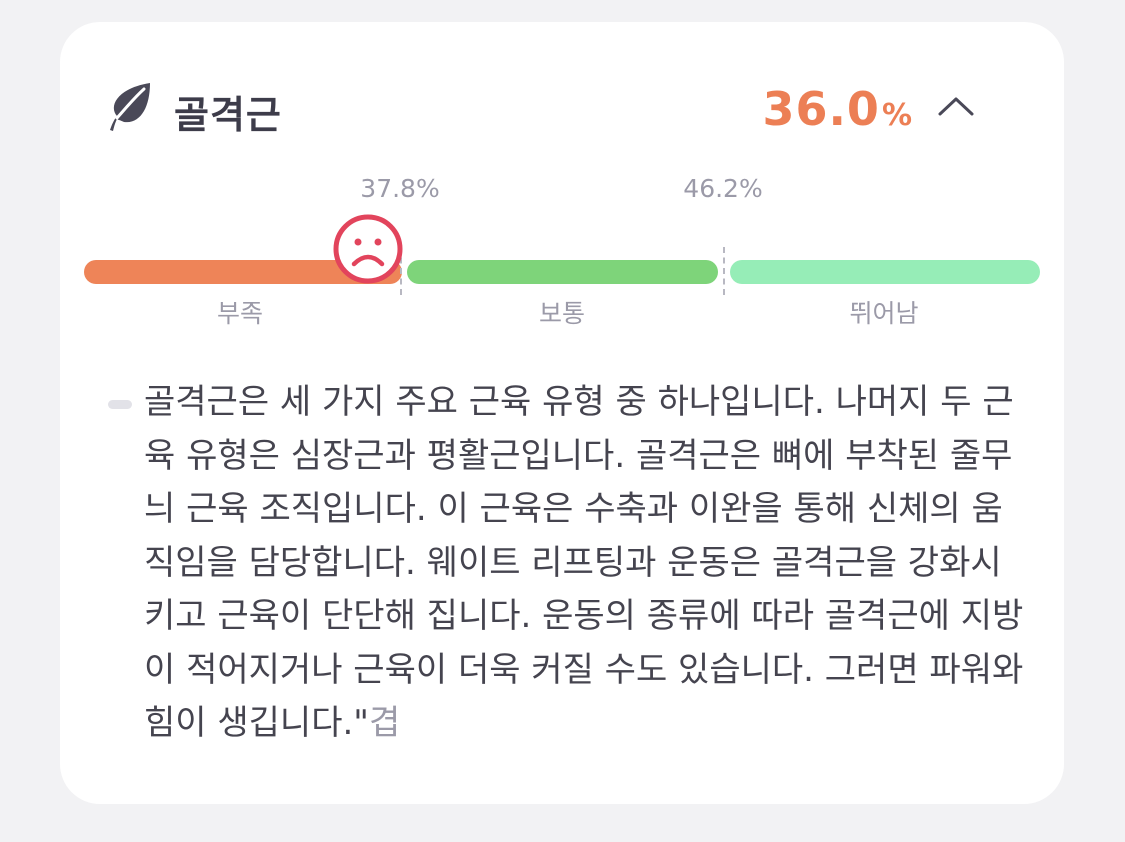 The image size is (1125, 842). What do you see at coordinates (896, 115) in the screenshot?
I see `percentage-unit: %` at bounding box center [896, 115].